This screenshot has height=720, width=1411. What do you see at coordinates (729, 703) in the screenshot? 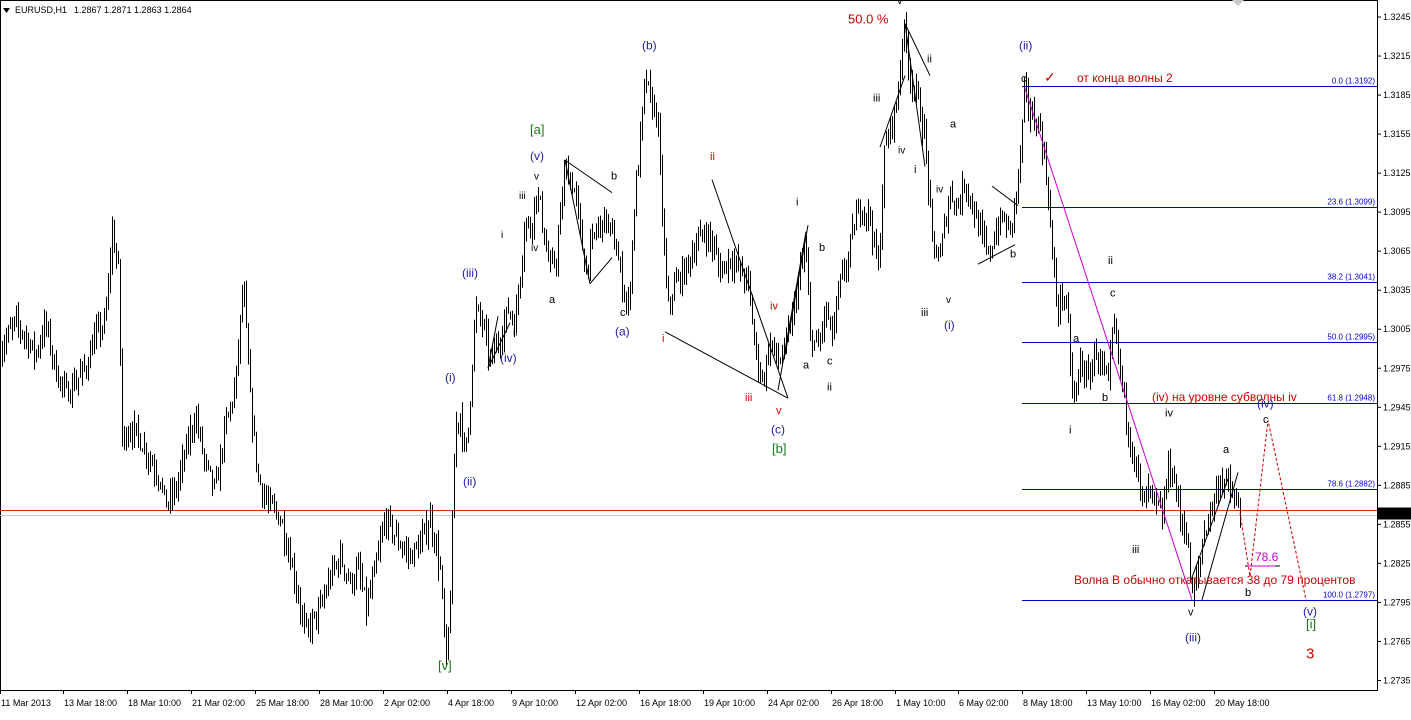
I see `x-tick-label: 19 Apr 10:00` at bounding box center [729, 703].